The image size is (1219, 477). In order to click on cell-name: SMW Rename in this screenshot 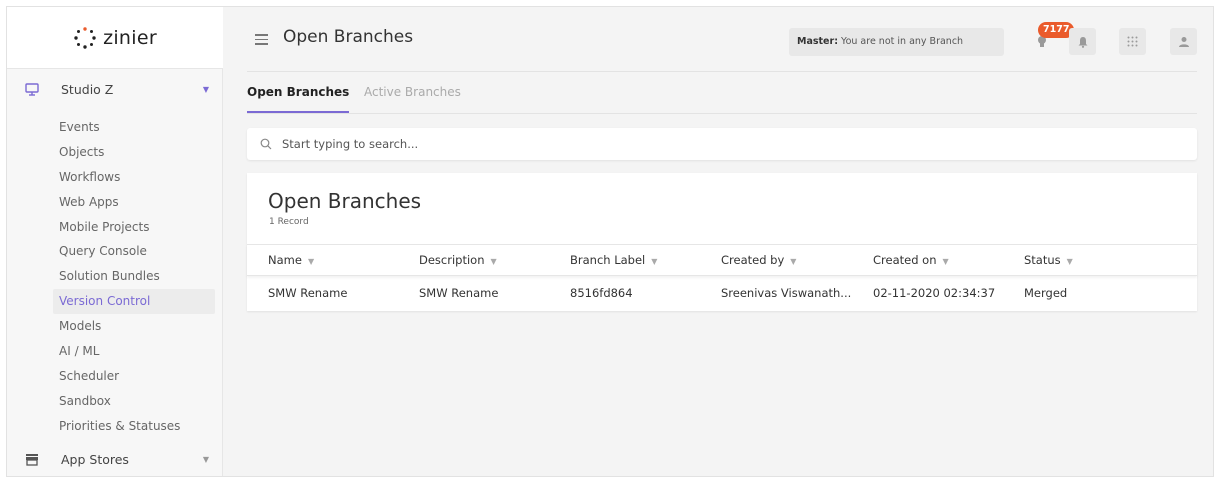, I will do `click(308, 293)`.